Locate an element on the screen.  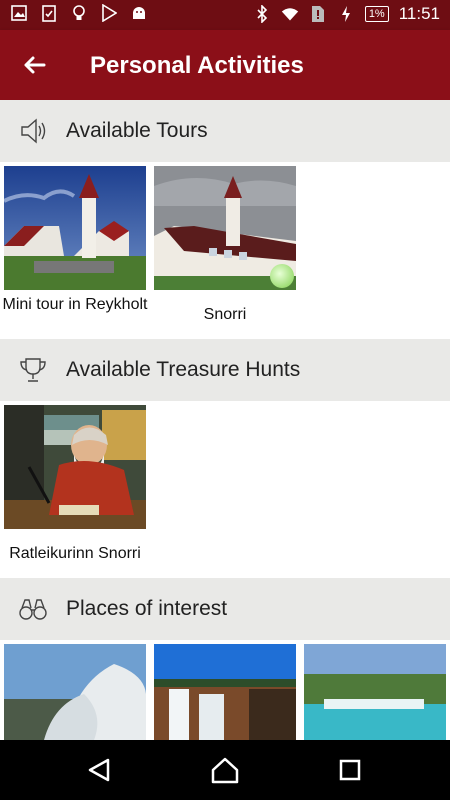
binoculars-icon is located at coordinates (33, 609).